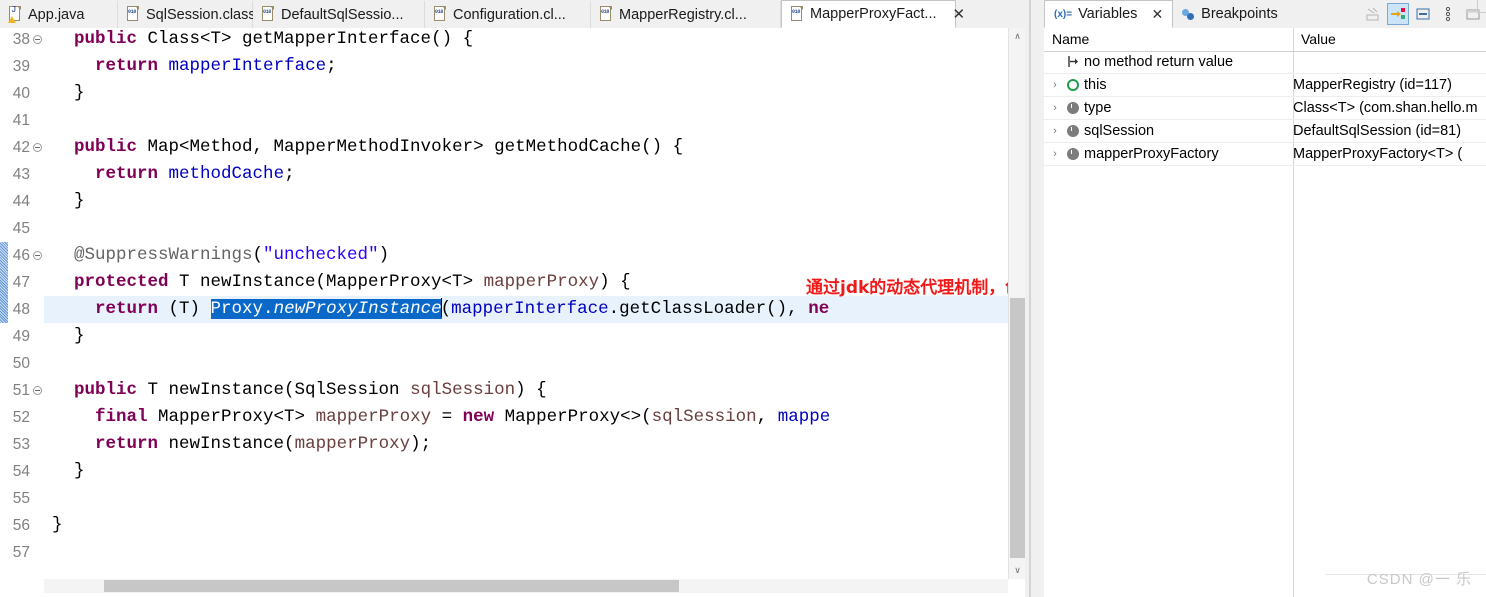 The width and height of the screenshot is (1486, 597). I want to click on editor-vertical-scroll-thumb, so click(1017, 428).